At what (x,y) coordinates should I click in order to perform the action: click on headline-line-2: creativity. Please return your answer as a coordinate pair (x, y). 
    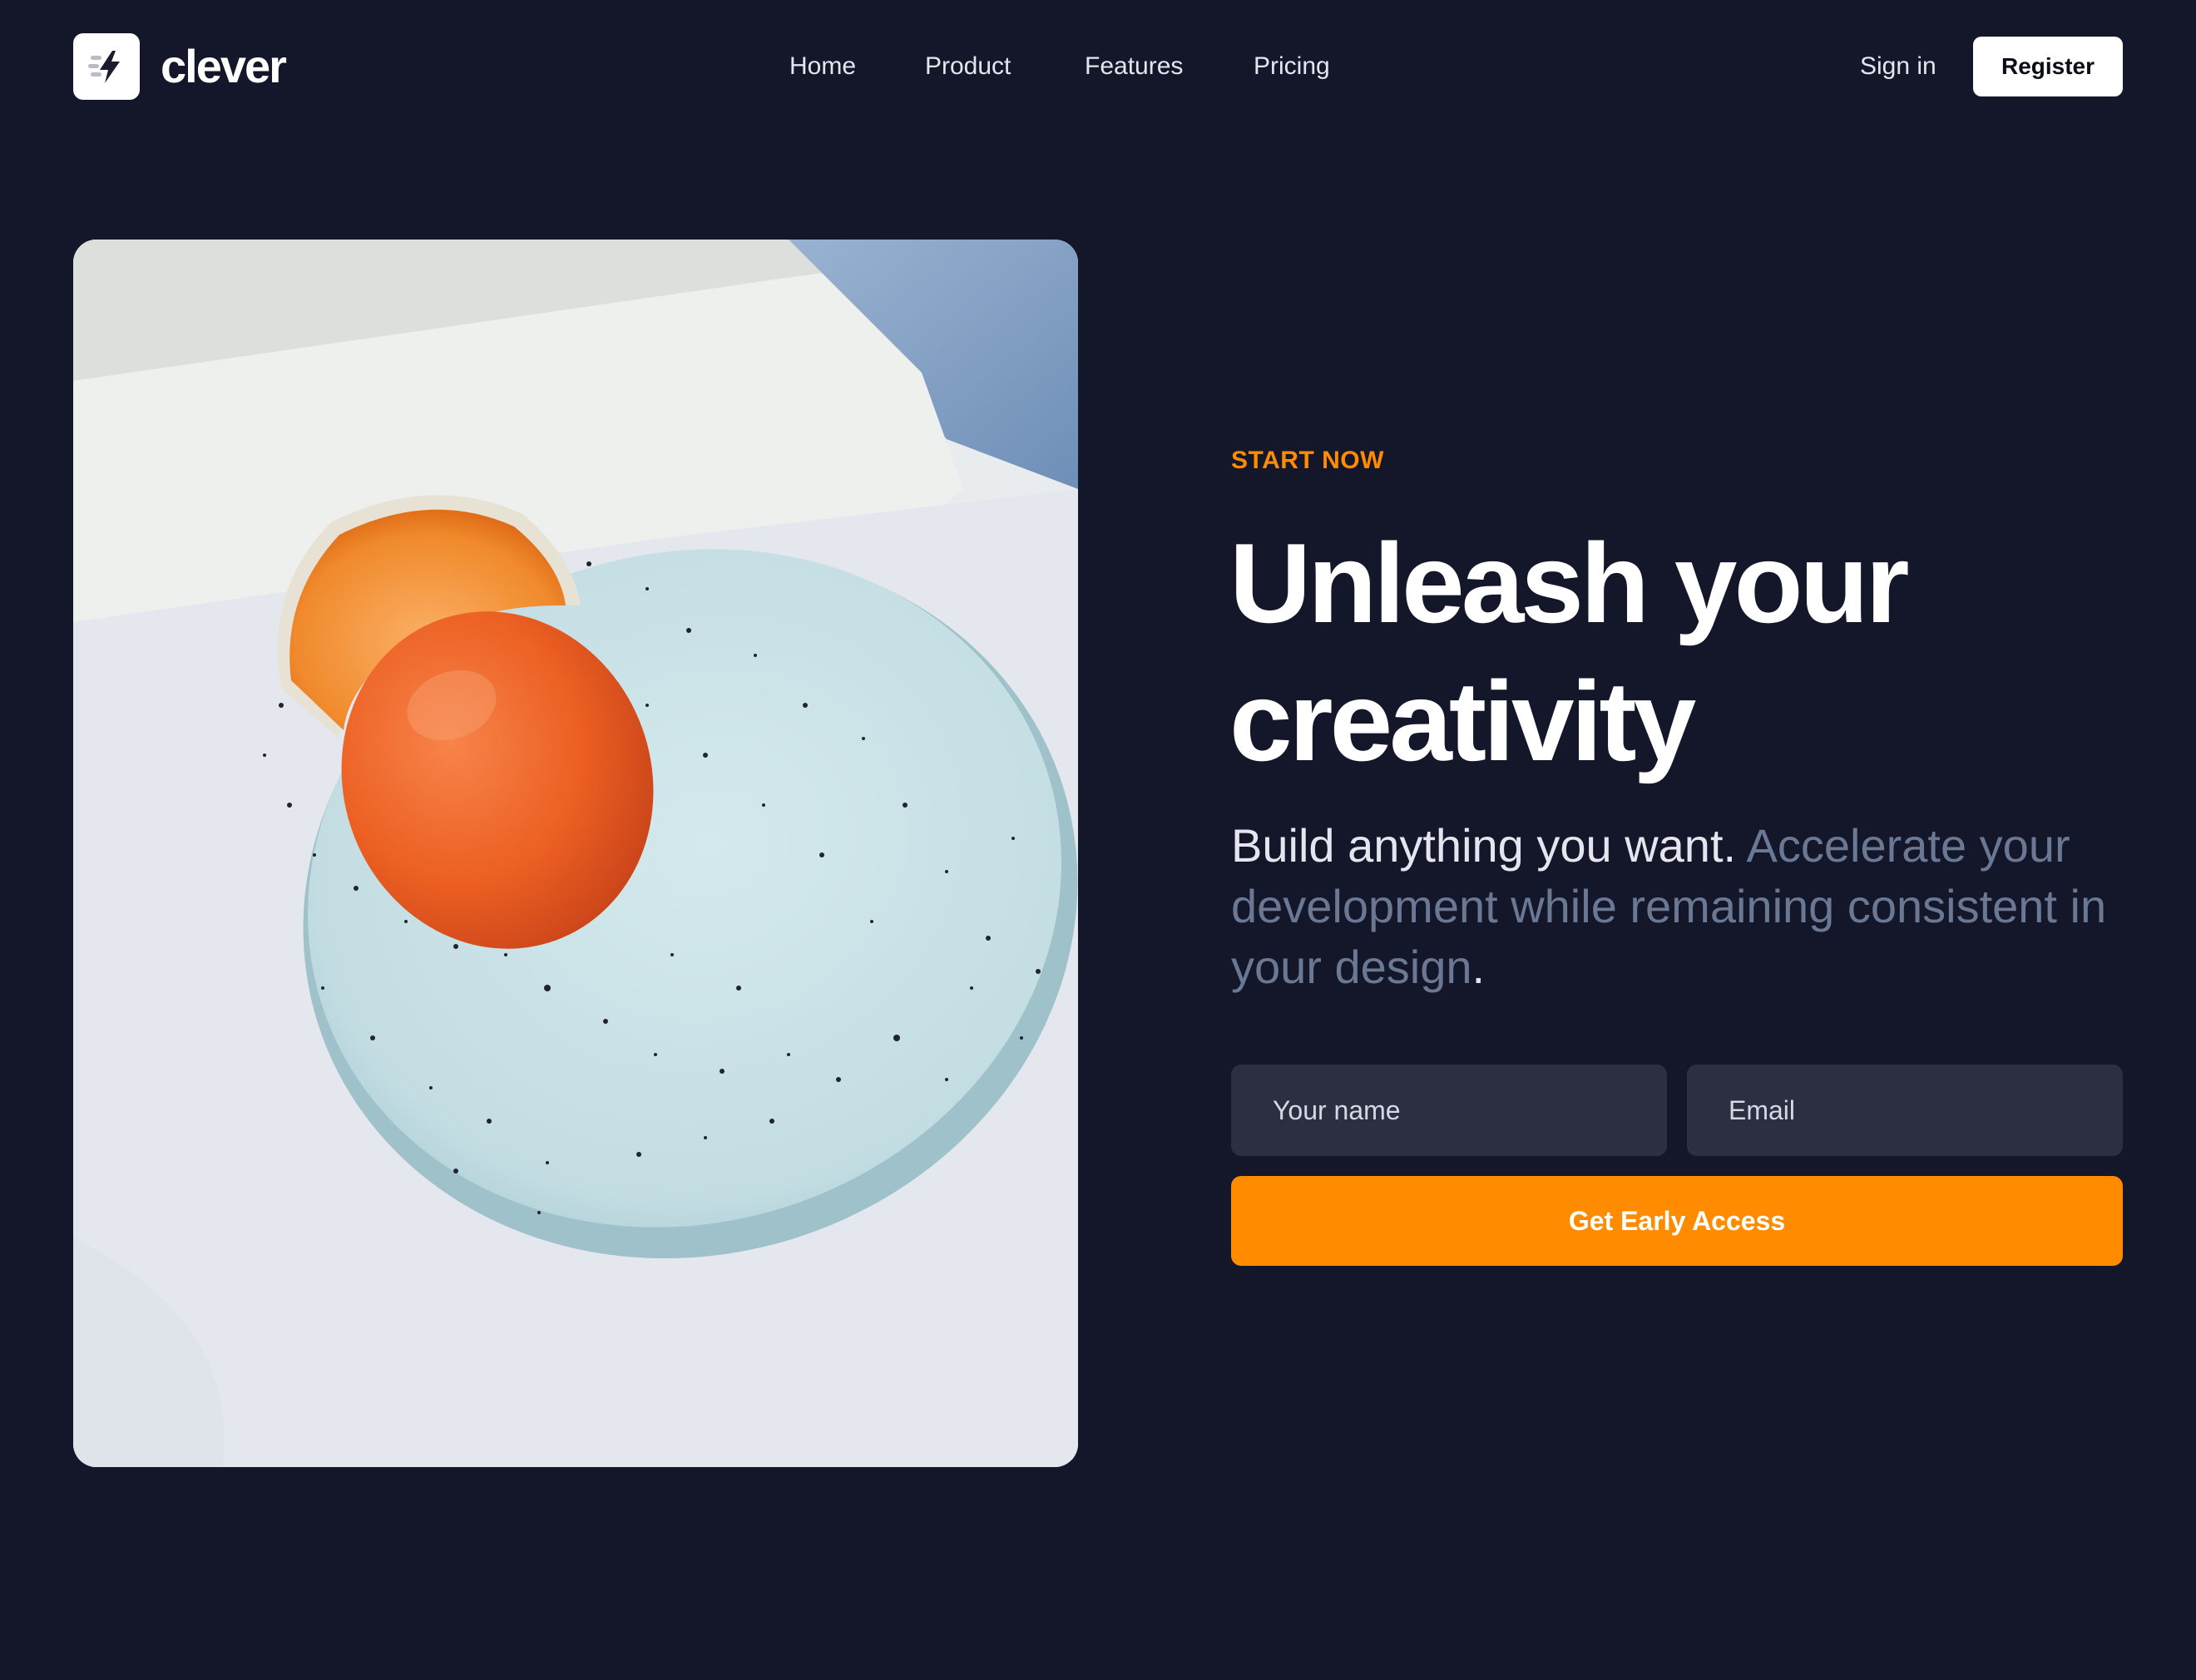
    Looking at the image, I should click on (1462, 721).